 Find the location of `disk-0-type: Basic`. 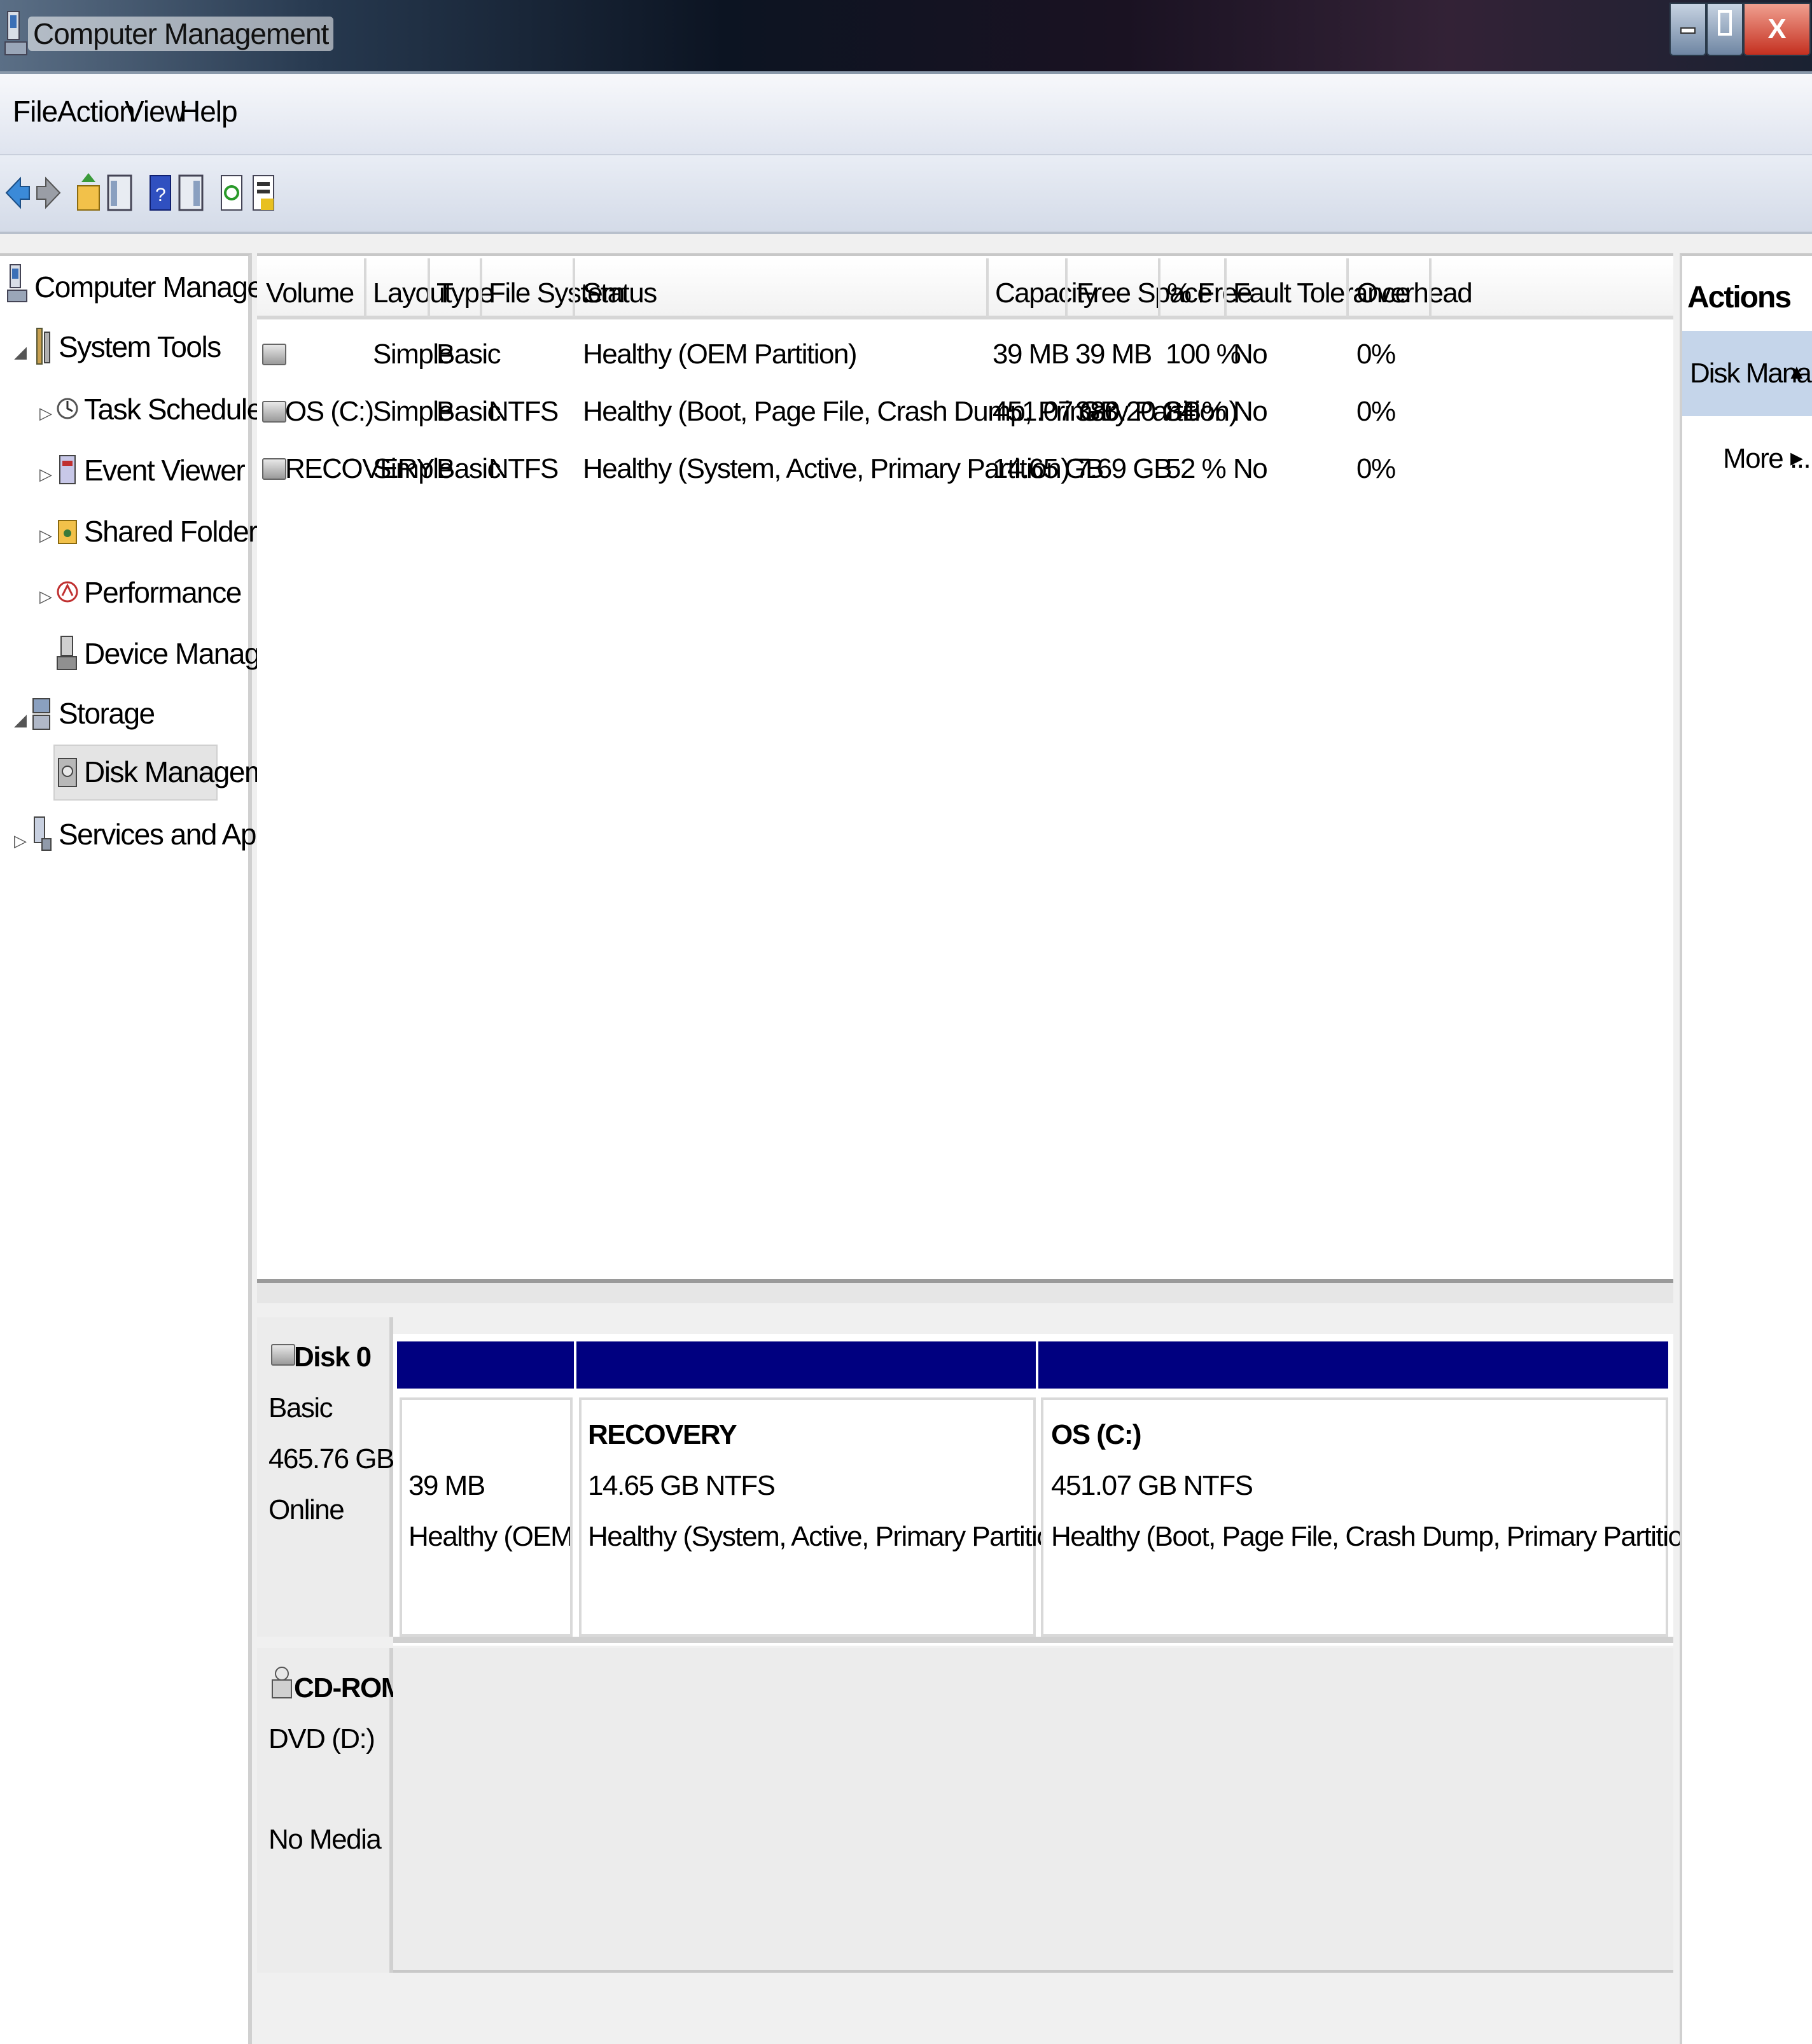

disk-0-type: Basic is located at coordinates (301, 1408).